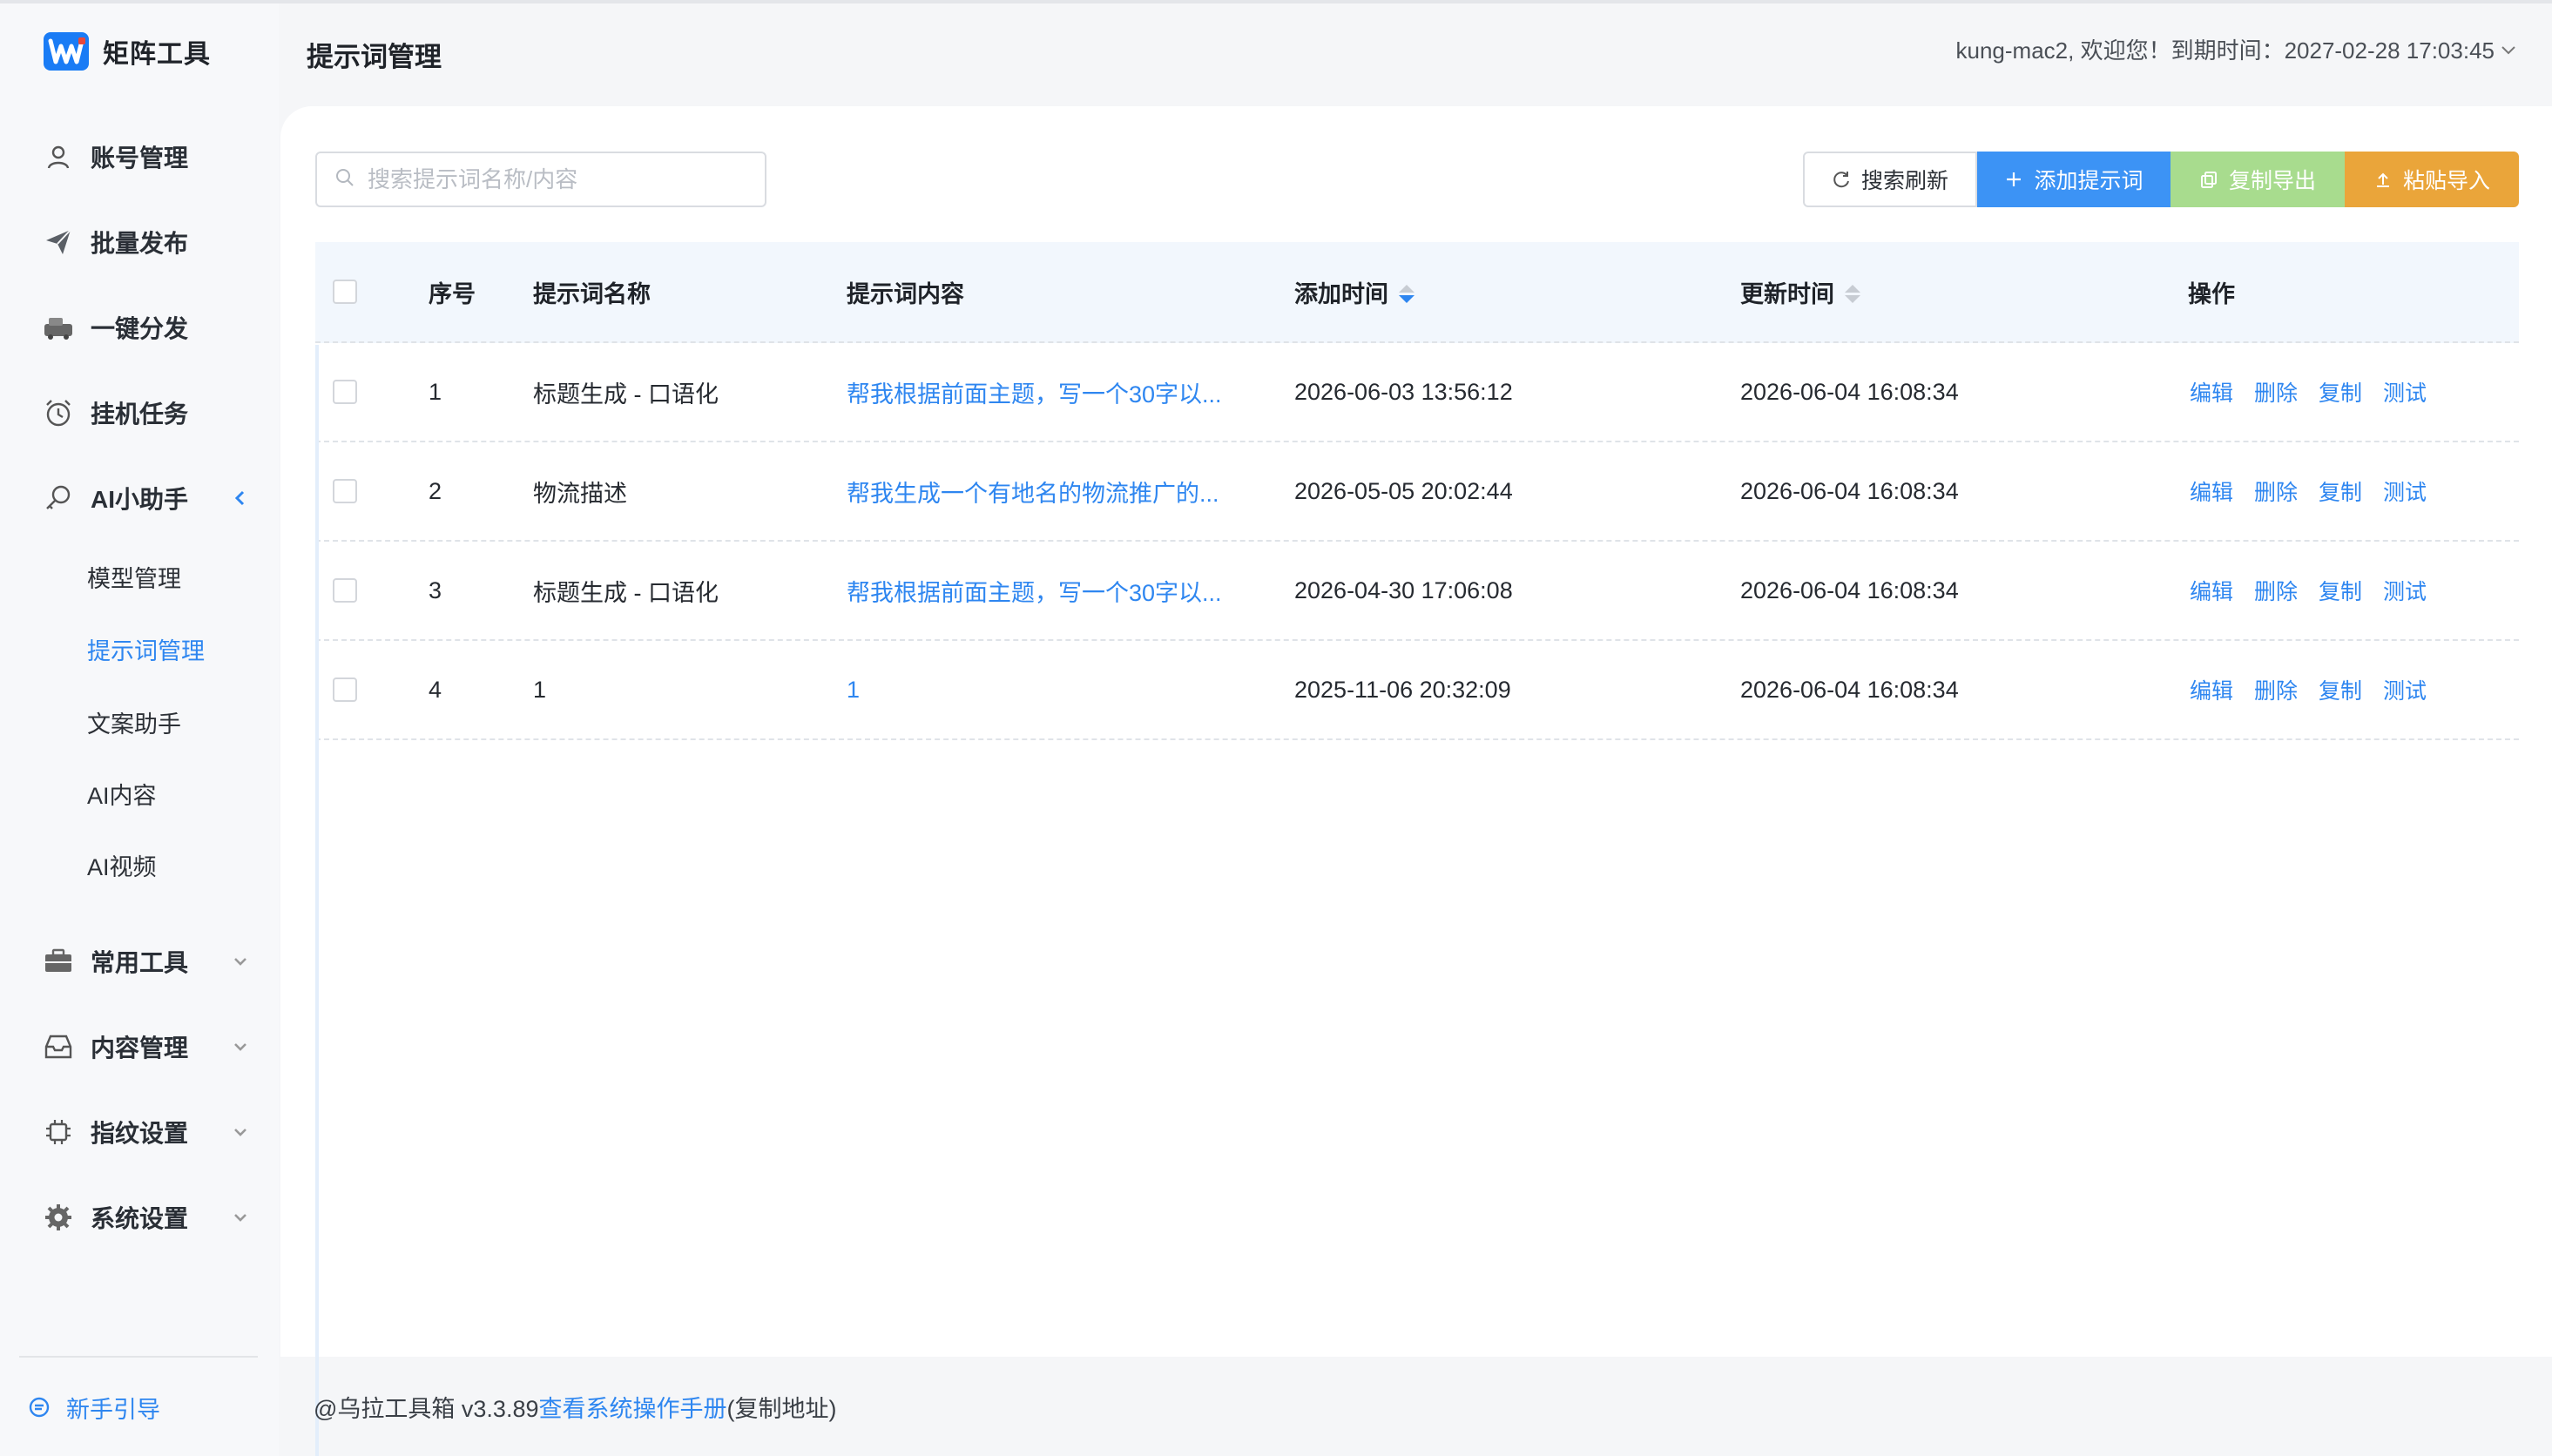  What do you see at coordinates (134, 576) in the screenshot?
I see `sidebar-subitem-models: 模型管理` at bounding box center [134, 576].